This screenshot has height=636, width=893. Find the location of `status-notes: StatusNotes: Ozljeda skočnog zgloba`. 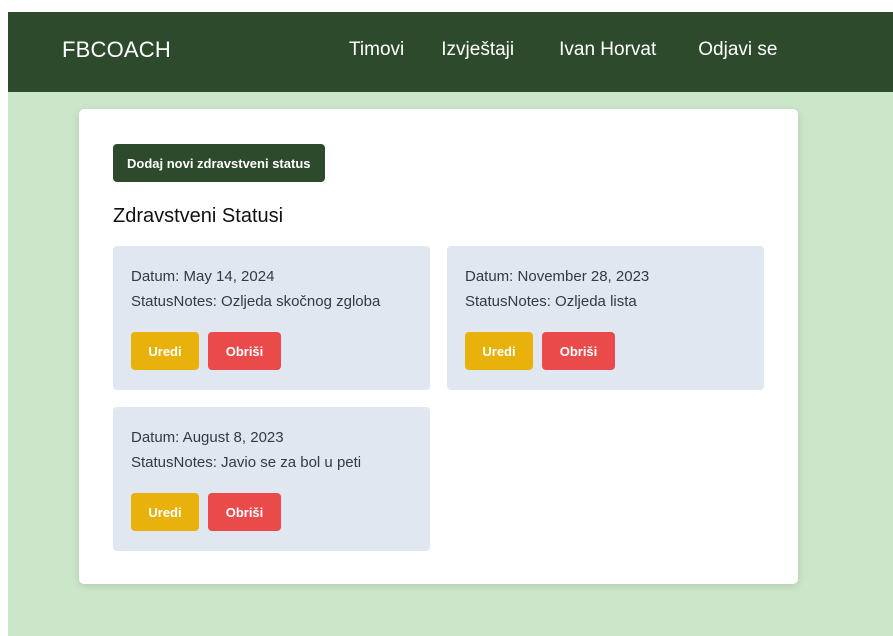

status-notes: StatusNotes: Ozljeda skočnog zgloba is located at coordinates (256, 301).